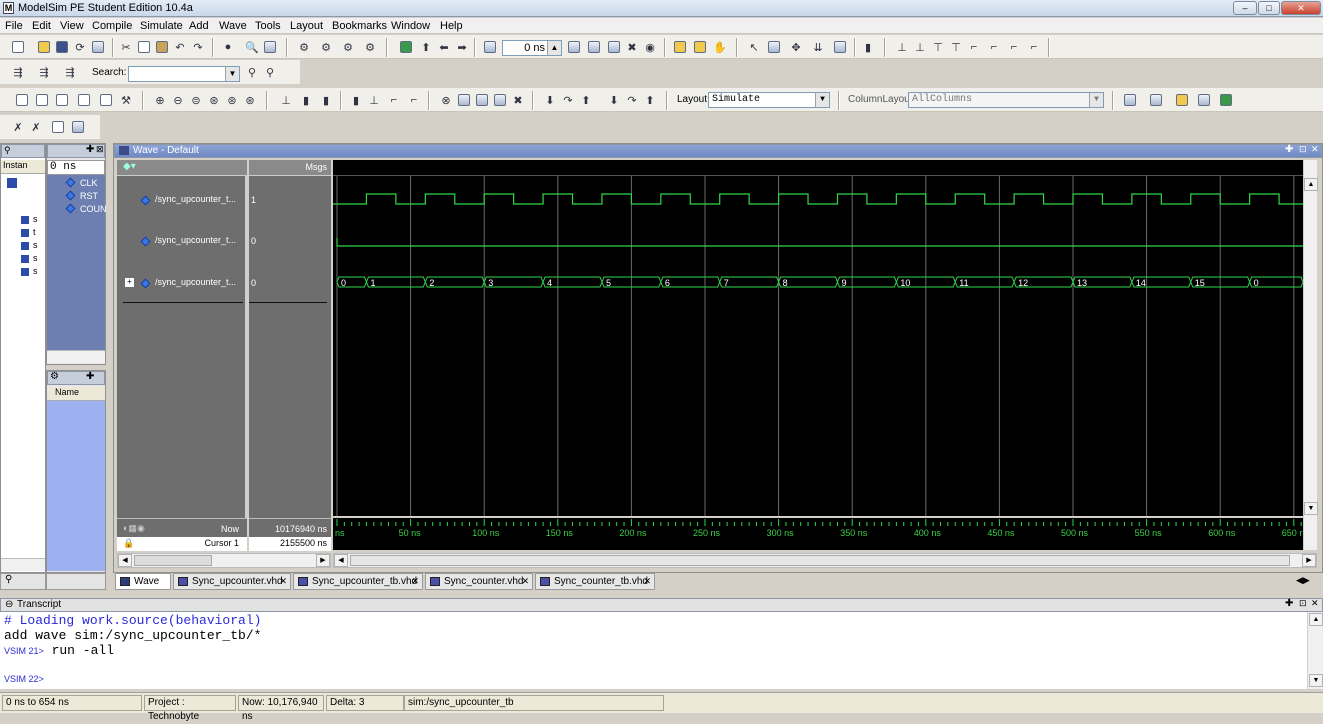 Image resolution: width=1323 pixels, height=724 pixels. I want to click on measure-icon, so click(840, 47).